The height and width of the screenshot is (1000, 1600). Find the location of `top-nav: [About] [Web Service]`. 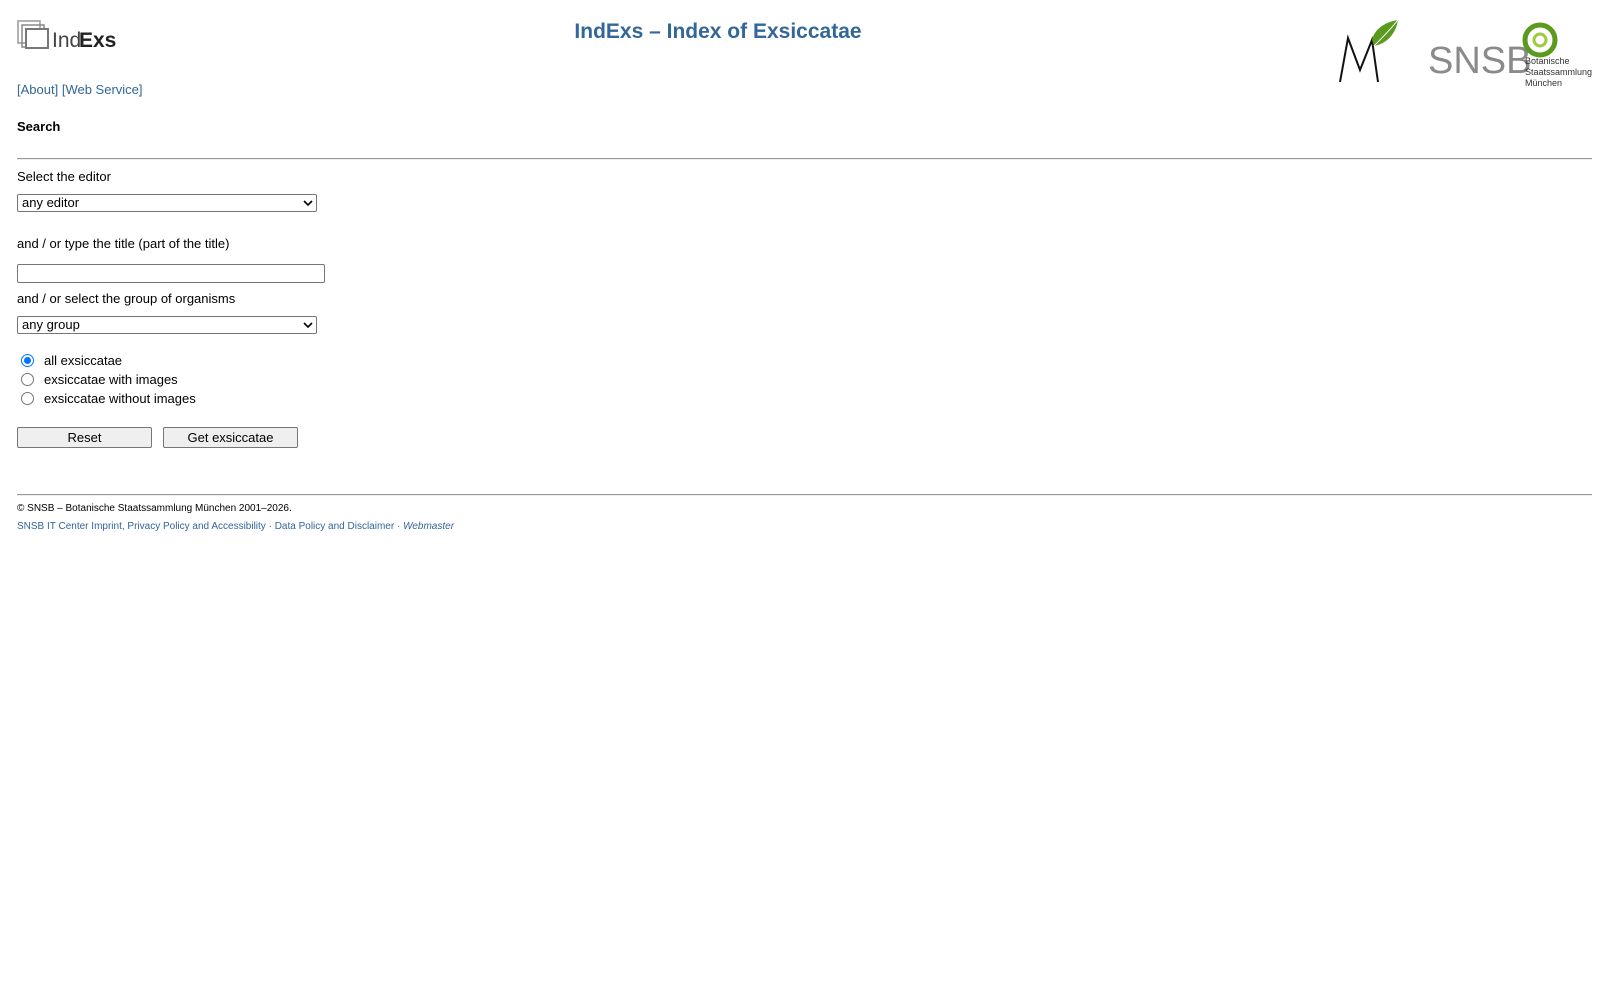

top-nav: [About] [Web Service] is located at coordinates (80, 89).